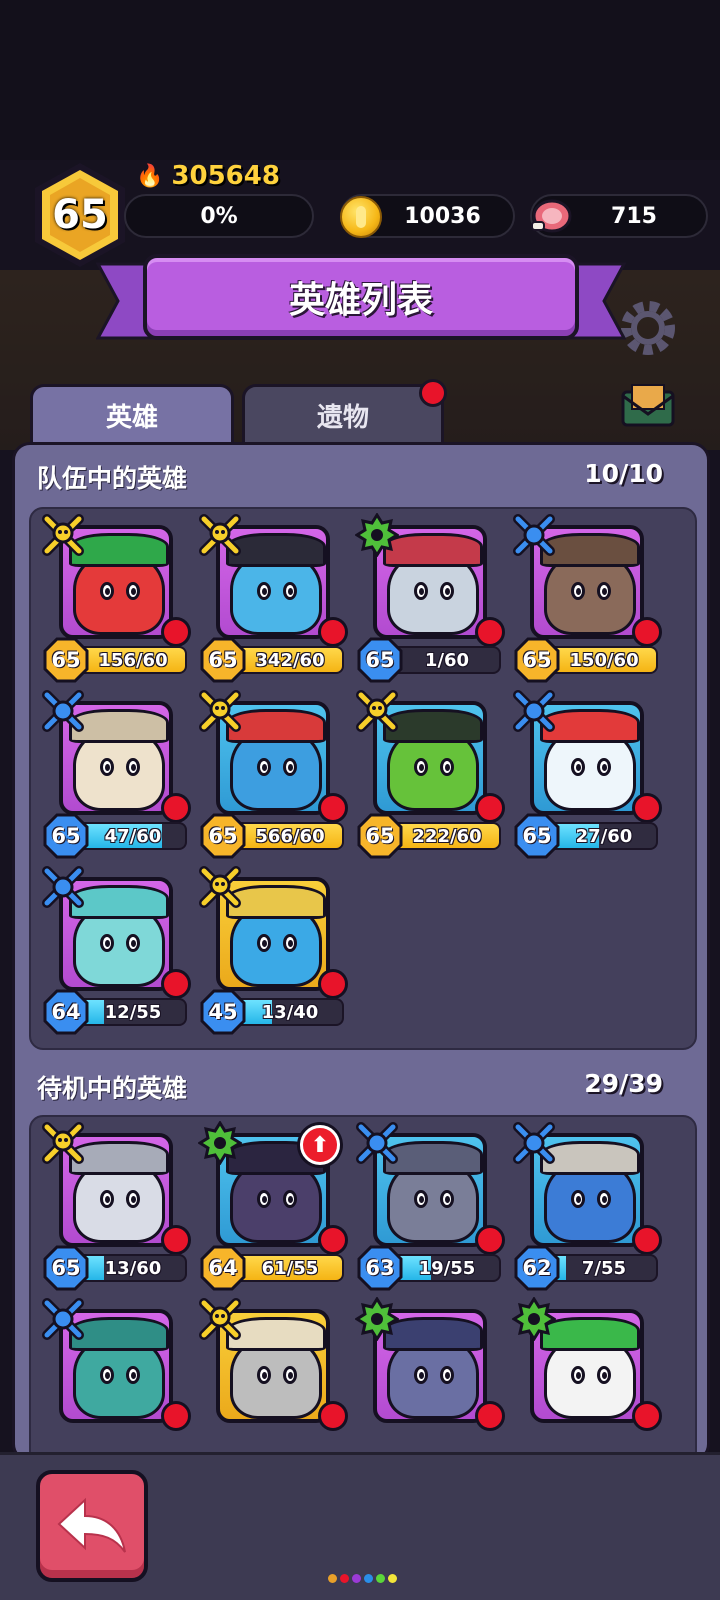  Describe the element at coordinates (430, 599) in the screenshot. I see `team-hero-card: 1/60 65` at that location.